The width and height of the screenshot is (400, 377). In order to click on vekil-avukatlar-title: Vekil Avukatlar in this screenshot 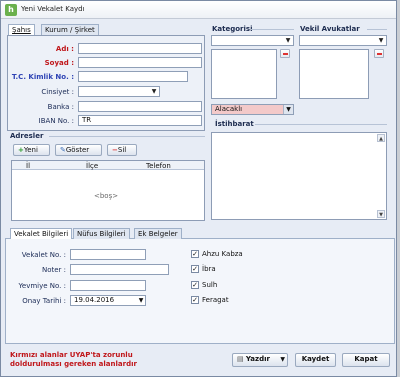, I will do `click(330, 29)`.